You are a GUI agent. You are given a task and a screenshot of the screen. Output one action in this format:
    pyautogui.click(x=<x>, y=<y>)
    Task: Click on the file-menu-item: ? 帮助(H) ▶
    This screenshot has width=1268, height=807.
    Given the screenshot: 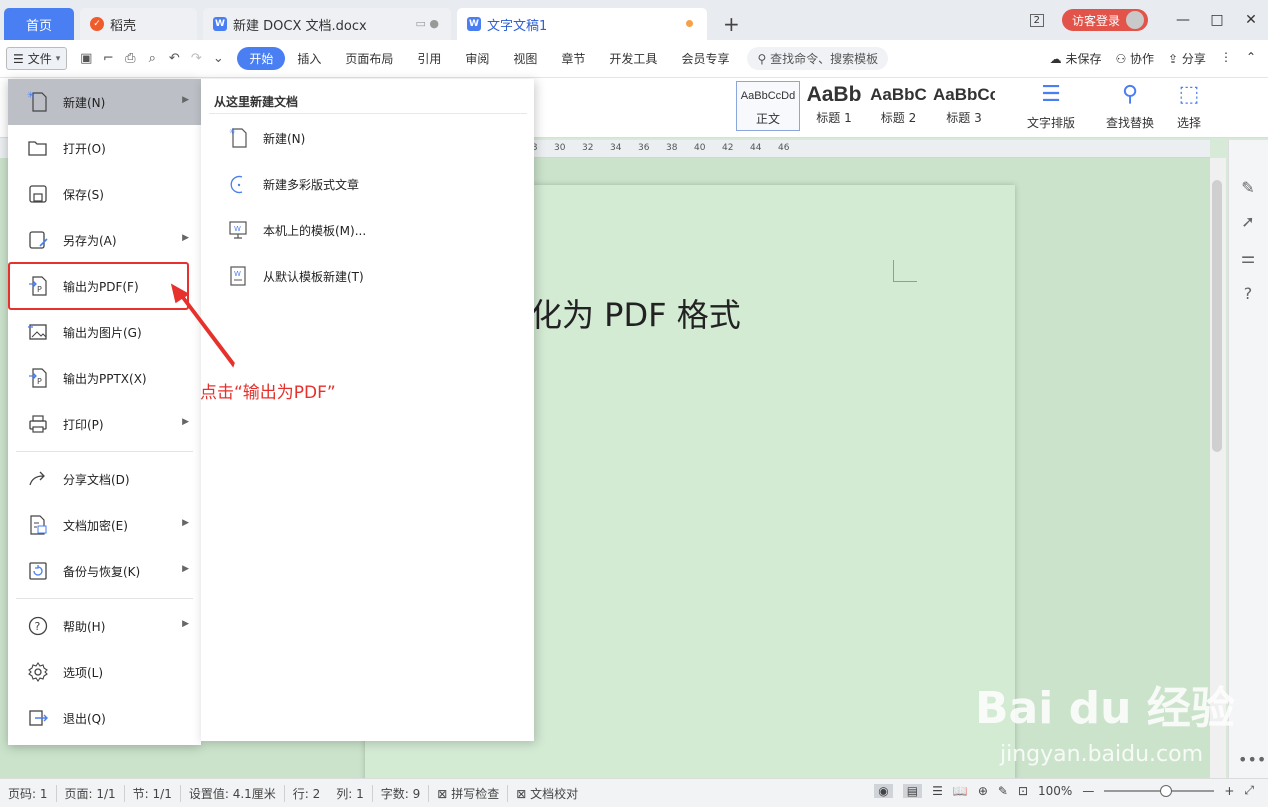 What is the action you would take?
    pyautogui.click(x=104, y=626)
    